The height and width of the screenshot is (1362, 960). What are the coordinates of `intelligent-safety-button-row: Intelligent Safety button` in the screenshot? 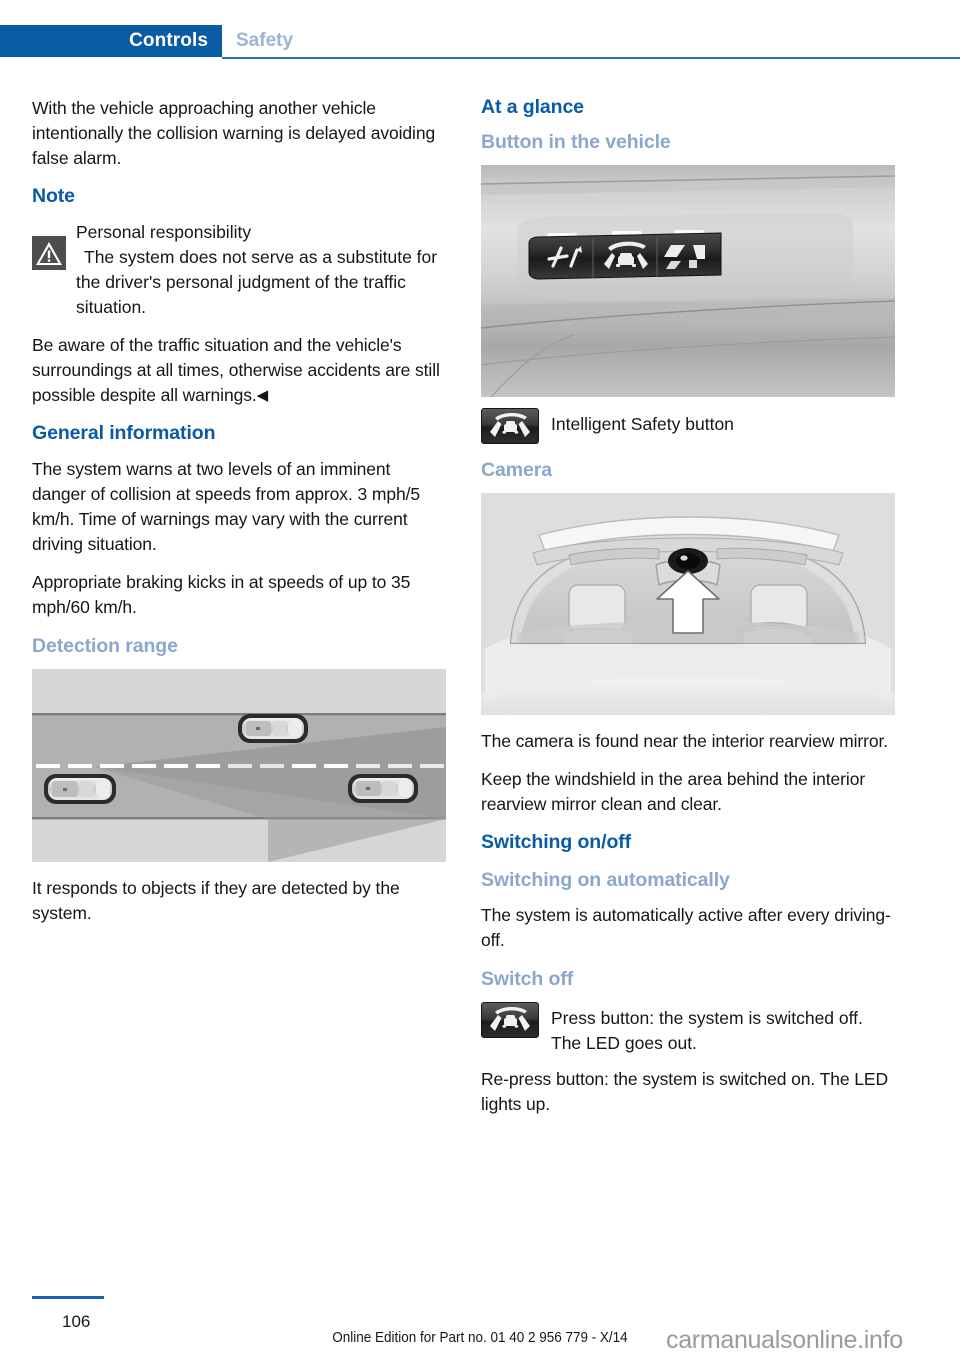 It's located at (688, 426).